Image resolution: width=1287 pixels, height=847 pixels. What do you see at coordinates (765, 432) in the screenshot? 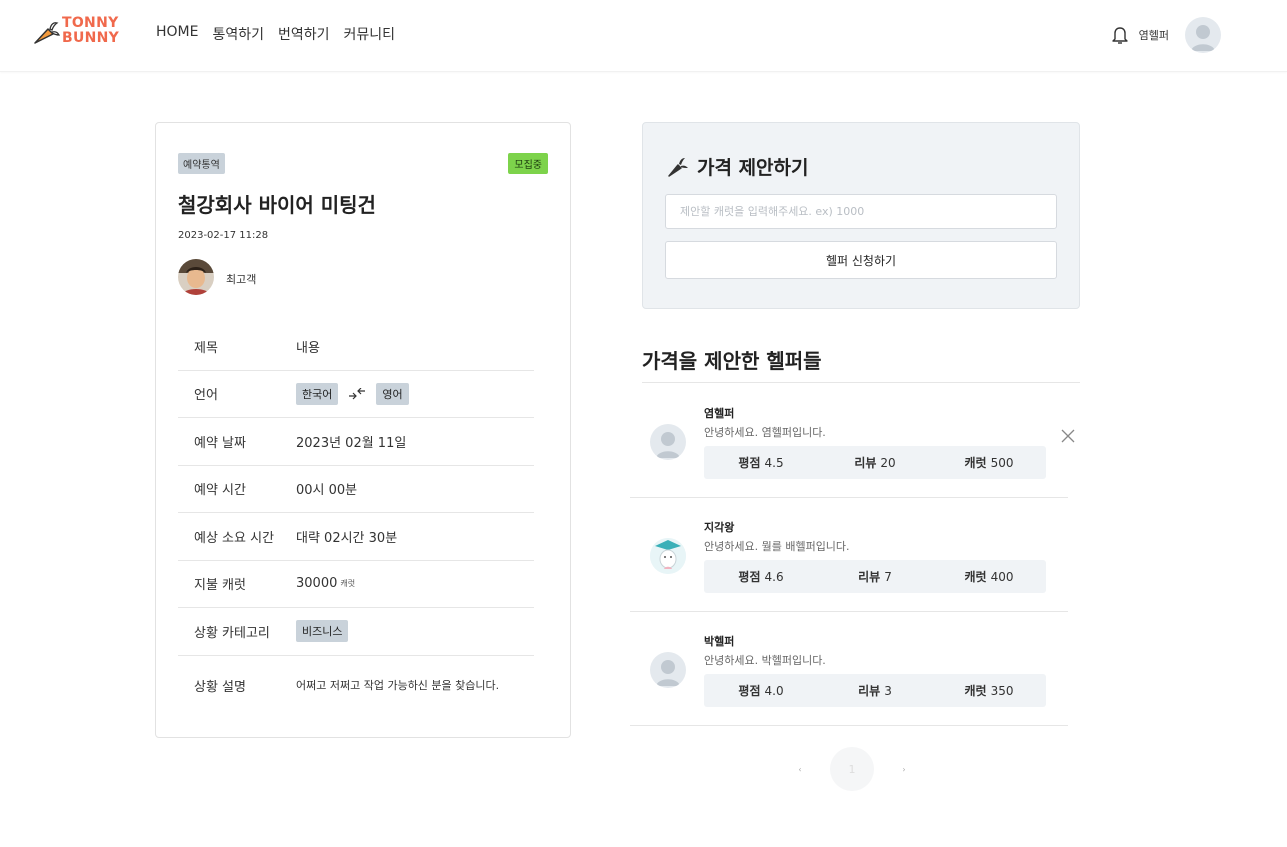
I see `helper-intro: 안녕하세요. 염헬퍼입니다.` at bounding box center [765, 432].